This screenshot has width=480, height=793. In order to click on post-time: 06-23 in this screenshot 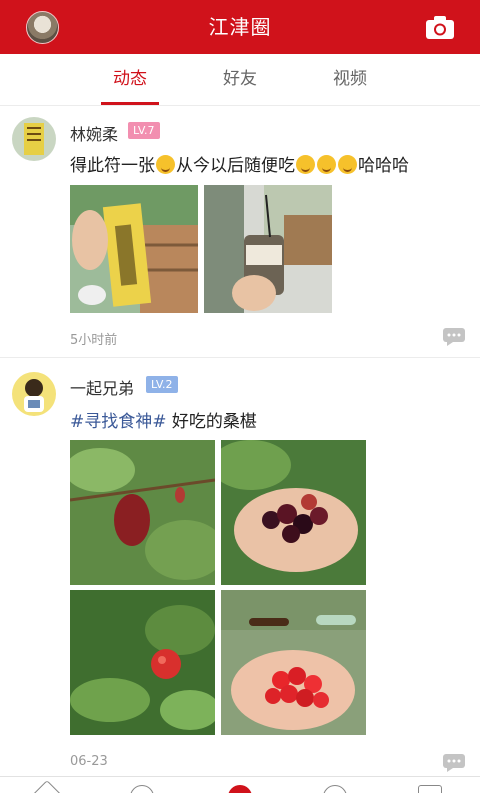, I will do `click(89, 761)`.